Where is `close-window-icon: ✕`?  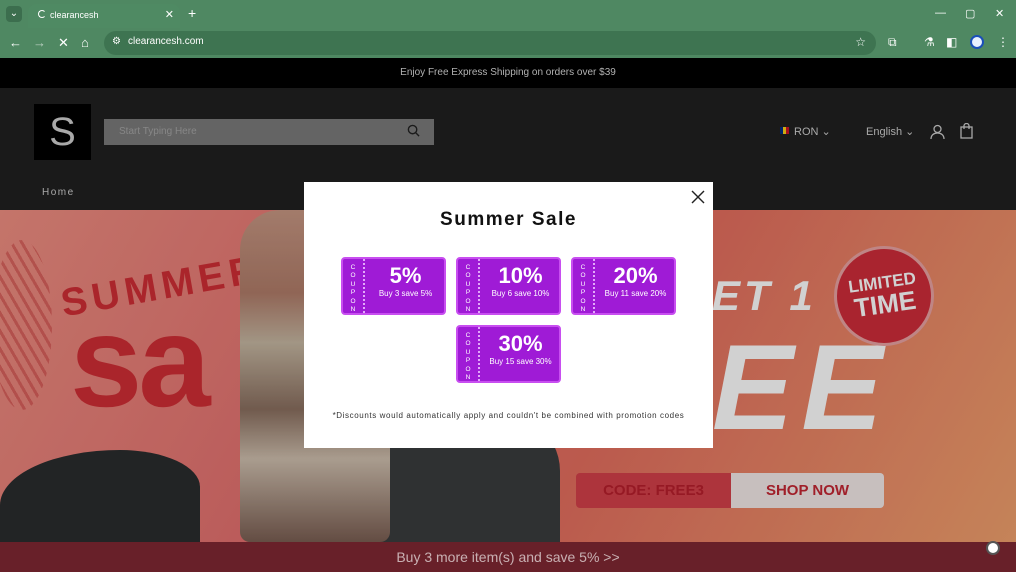 close-window-icon: ✕ is located at coordinates (999, 13).